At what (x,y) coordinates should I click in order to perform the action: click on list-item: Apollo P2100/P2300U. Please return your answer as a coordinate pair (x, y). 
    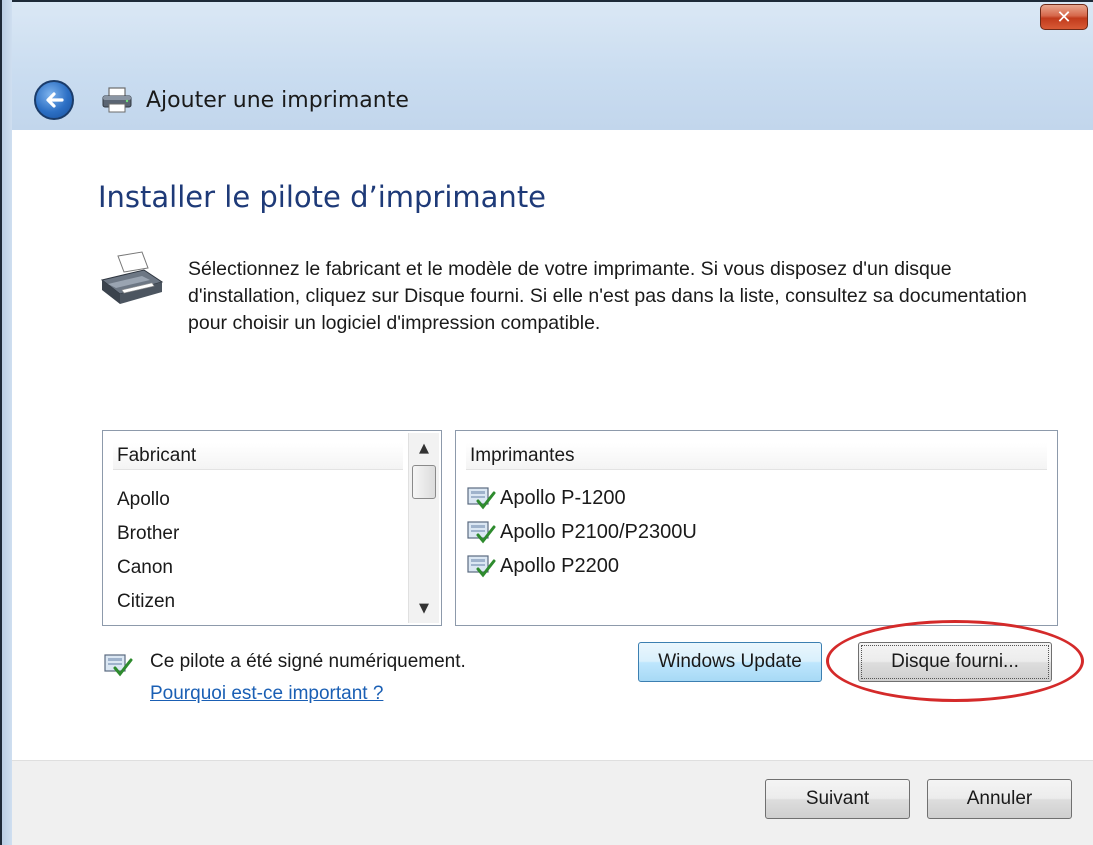
    Looking at the image, I should click on (581, 532).